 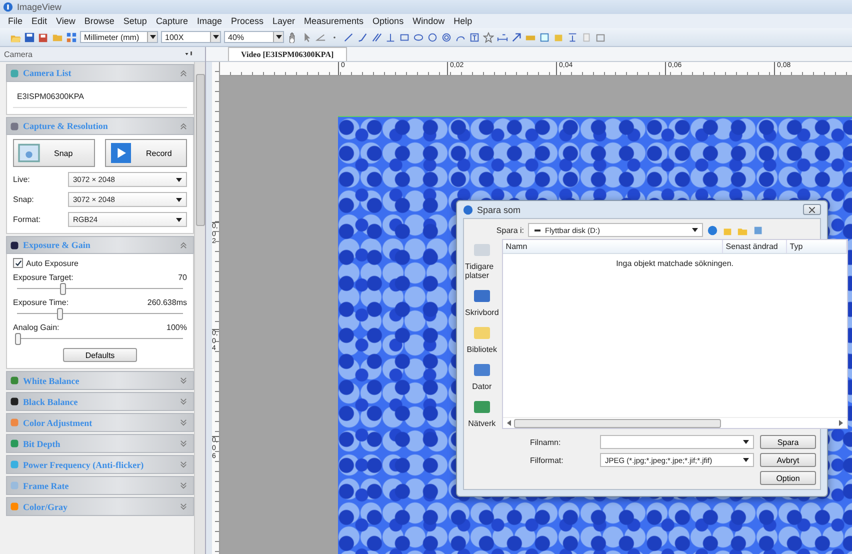 I want to click on save-icon, so click(x=29, y=37).